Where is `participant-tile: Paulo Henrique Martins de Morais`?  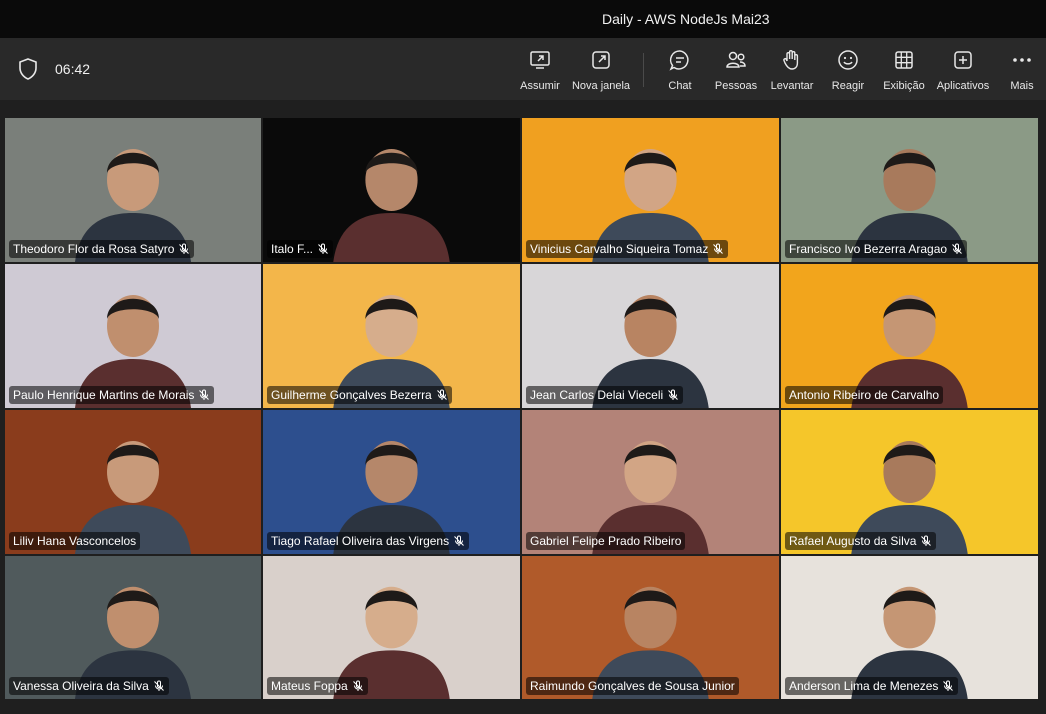 participant-tile: Paulo Henrique Martins de Morais is located at coordinates (133, 336).